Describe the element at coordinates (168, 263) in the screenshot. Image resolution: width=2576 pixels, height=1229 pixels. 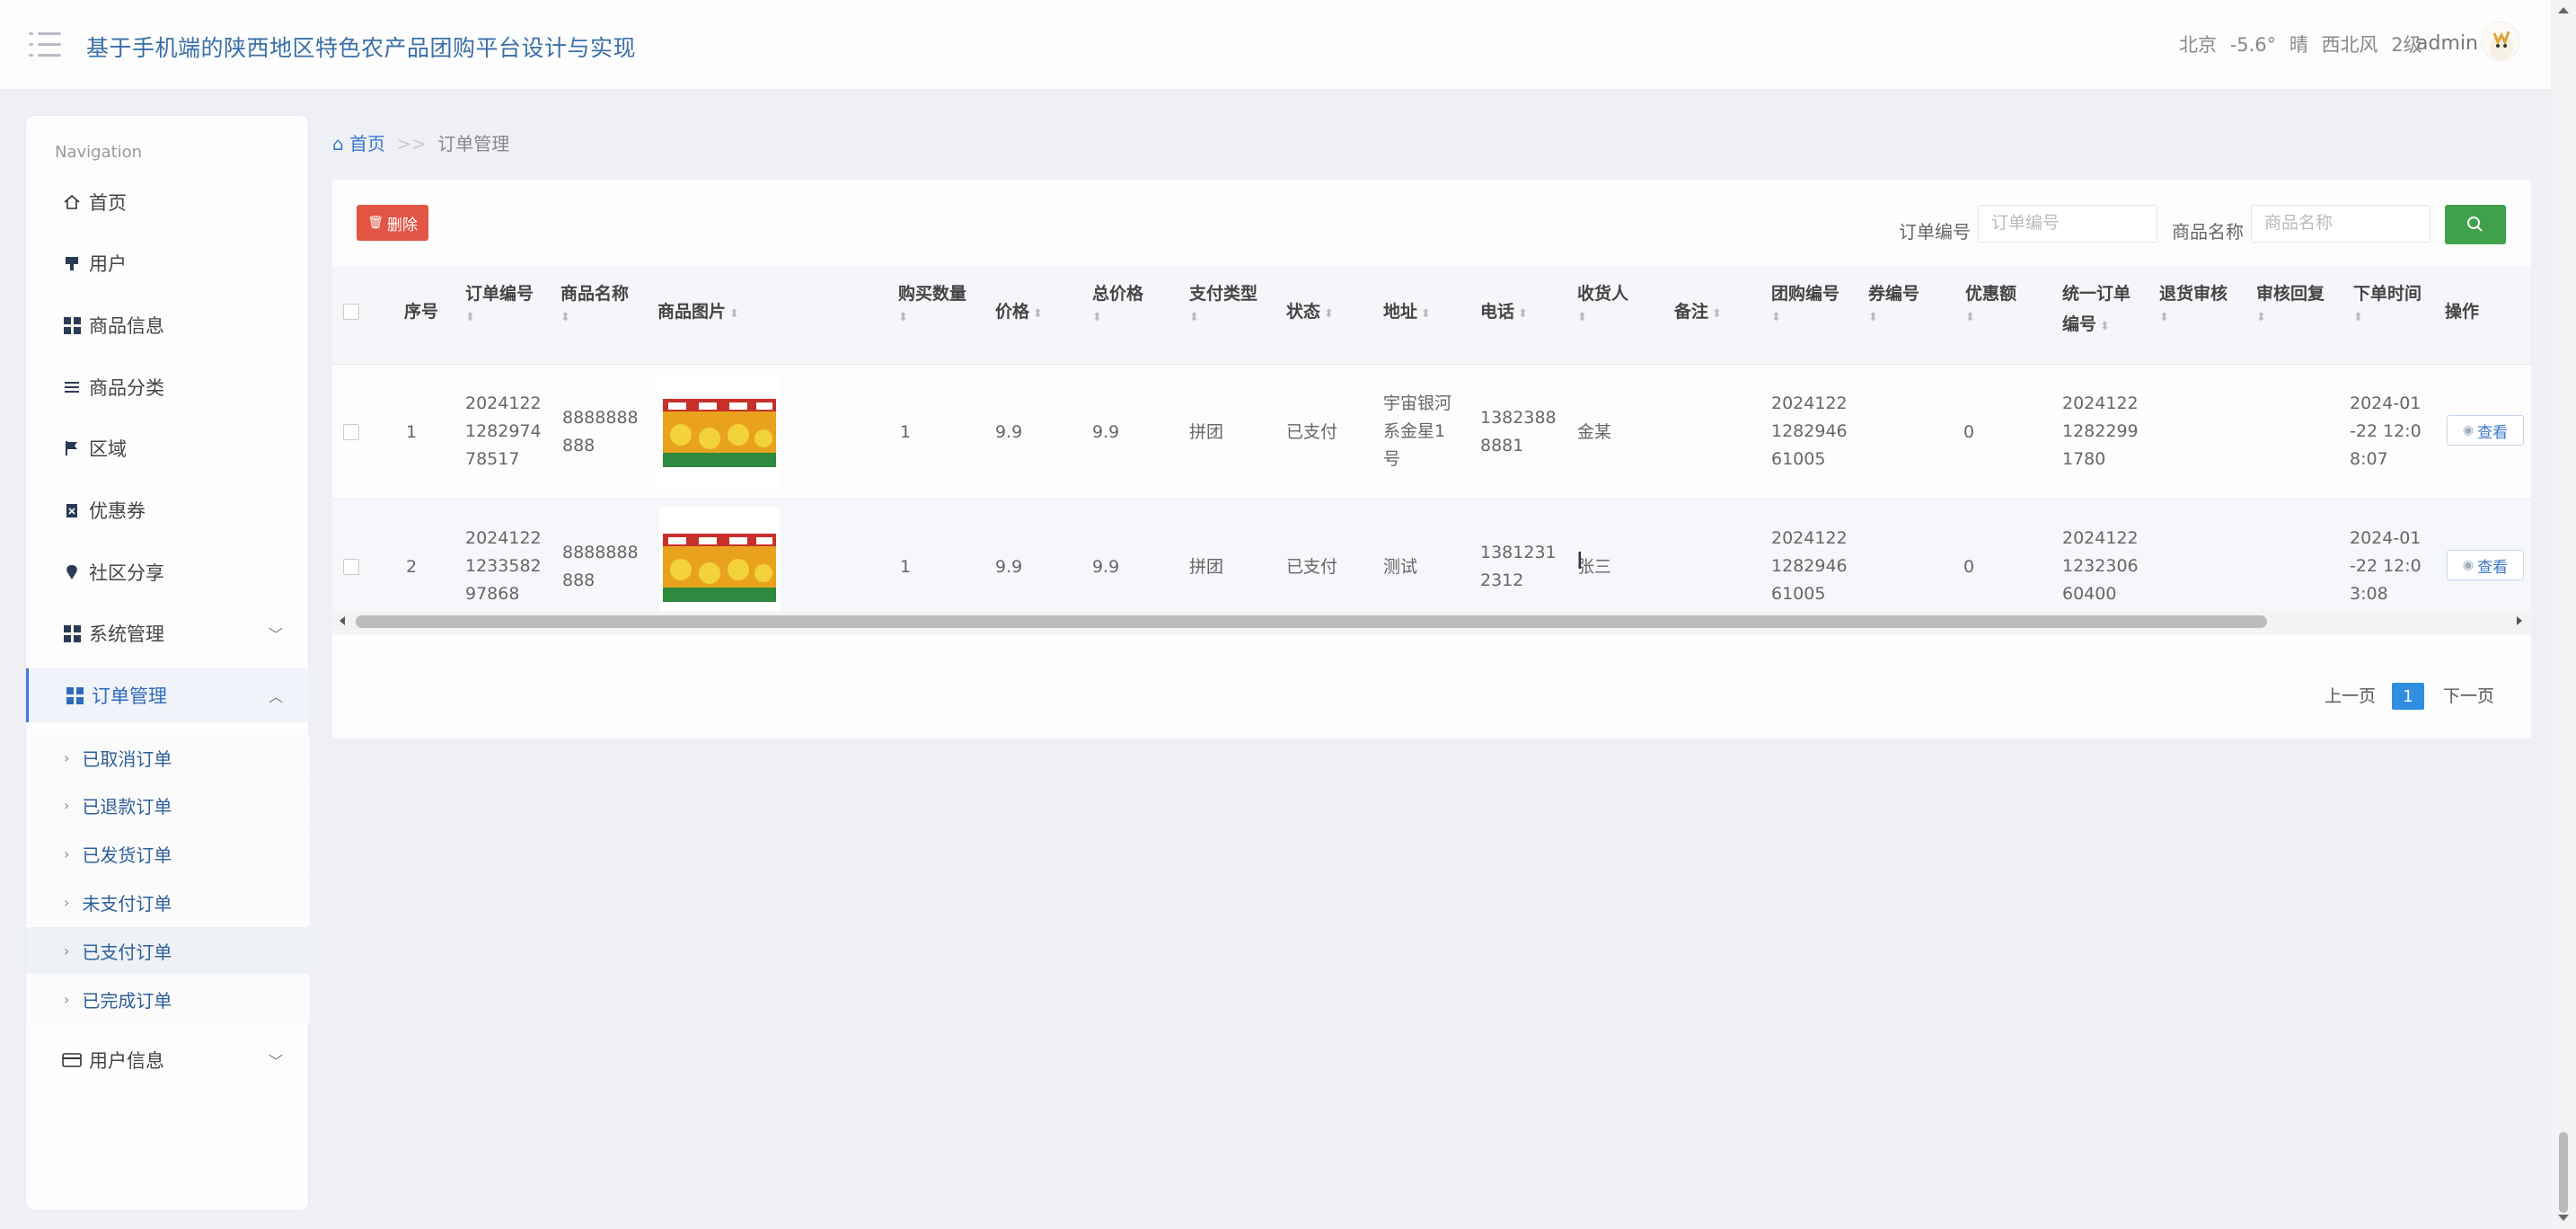
I see `sidebar-item-user: 用户` at that location.